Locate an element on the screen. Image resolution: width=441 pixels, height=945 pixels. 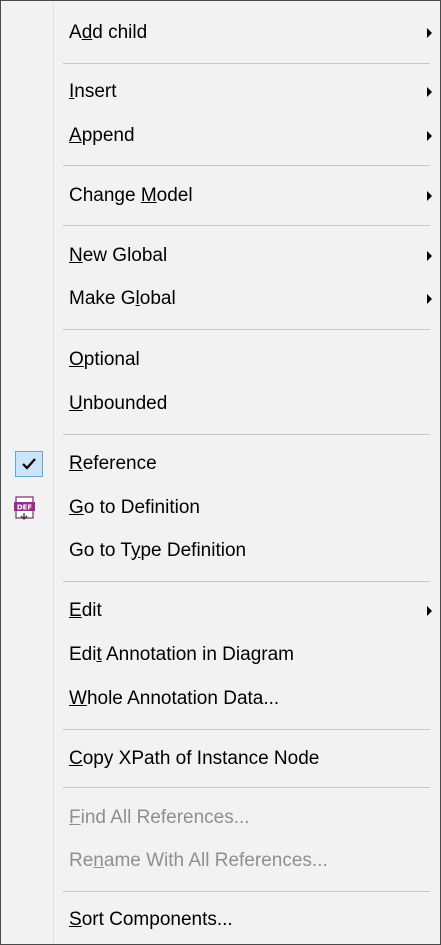
menu-item-label: Edit is located at coordinates (85, 610).